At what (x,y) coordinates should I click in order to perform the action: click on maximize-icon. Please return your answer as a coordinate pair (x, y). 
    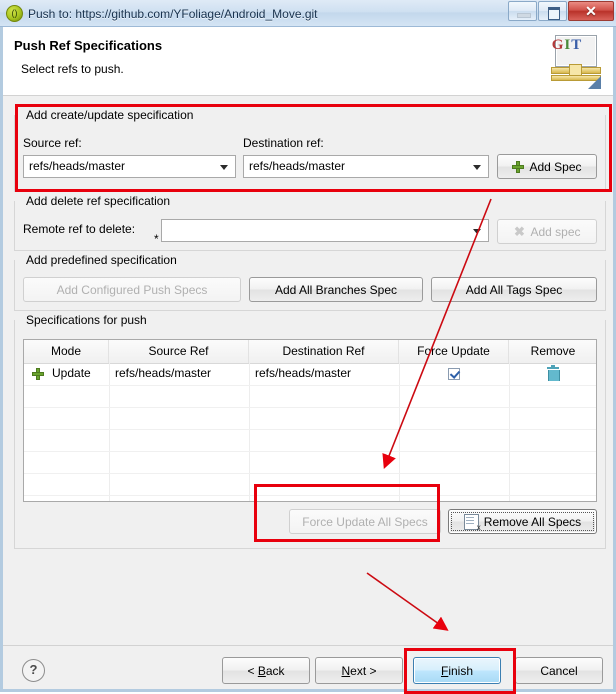
    Looking at the image, I should click on (554, 13).